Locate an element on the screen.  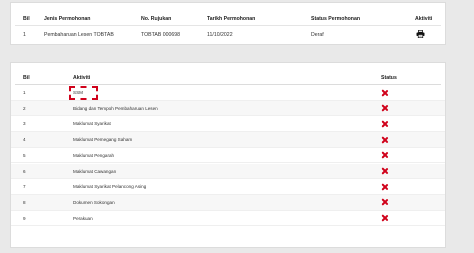
ssm-highlight-marker is located at coordinates (83, 93).